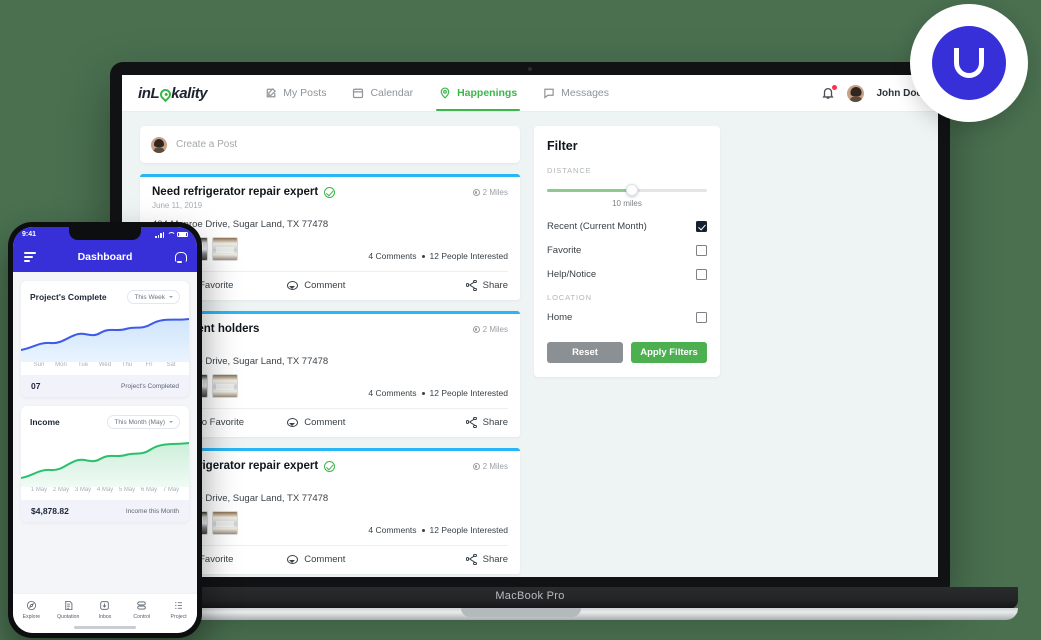 The width and height of the screenshot is (1041, 640). What do you see at coordinates (68, 617) in the screenshot?
I see `tab-label: Quotation` at bounding box center [68, 617].